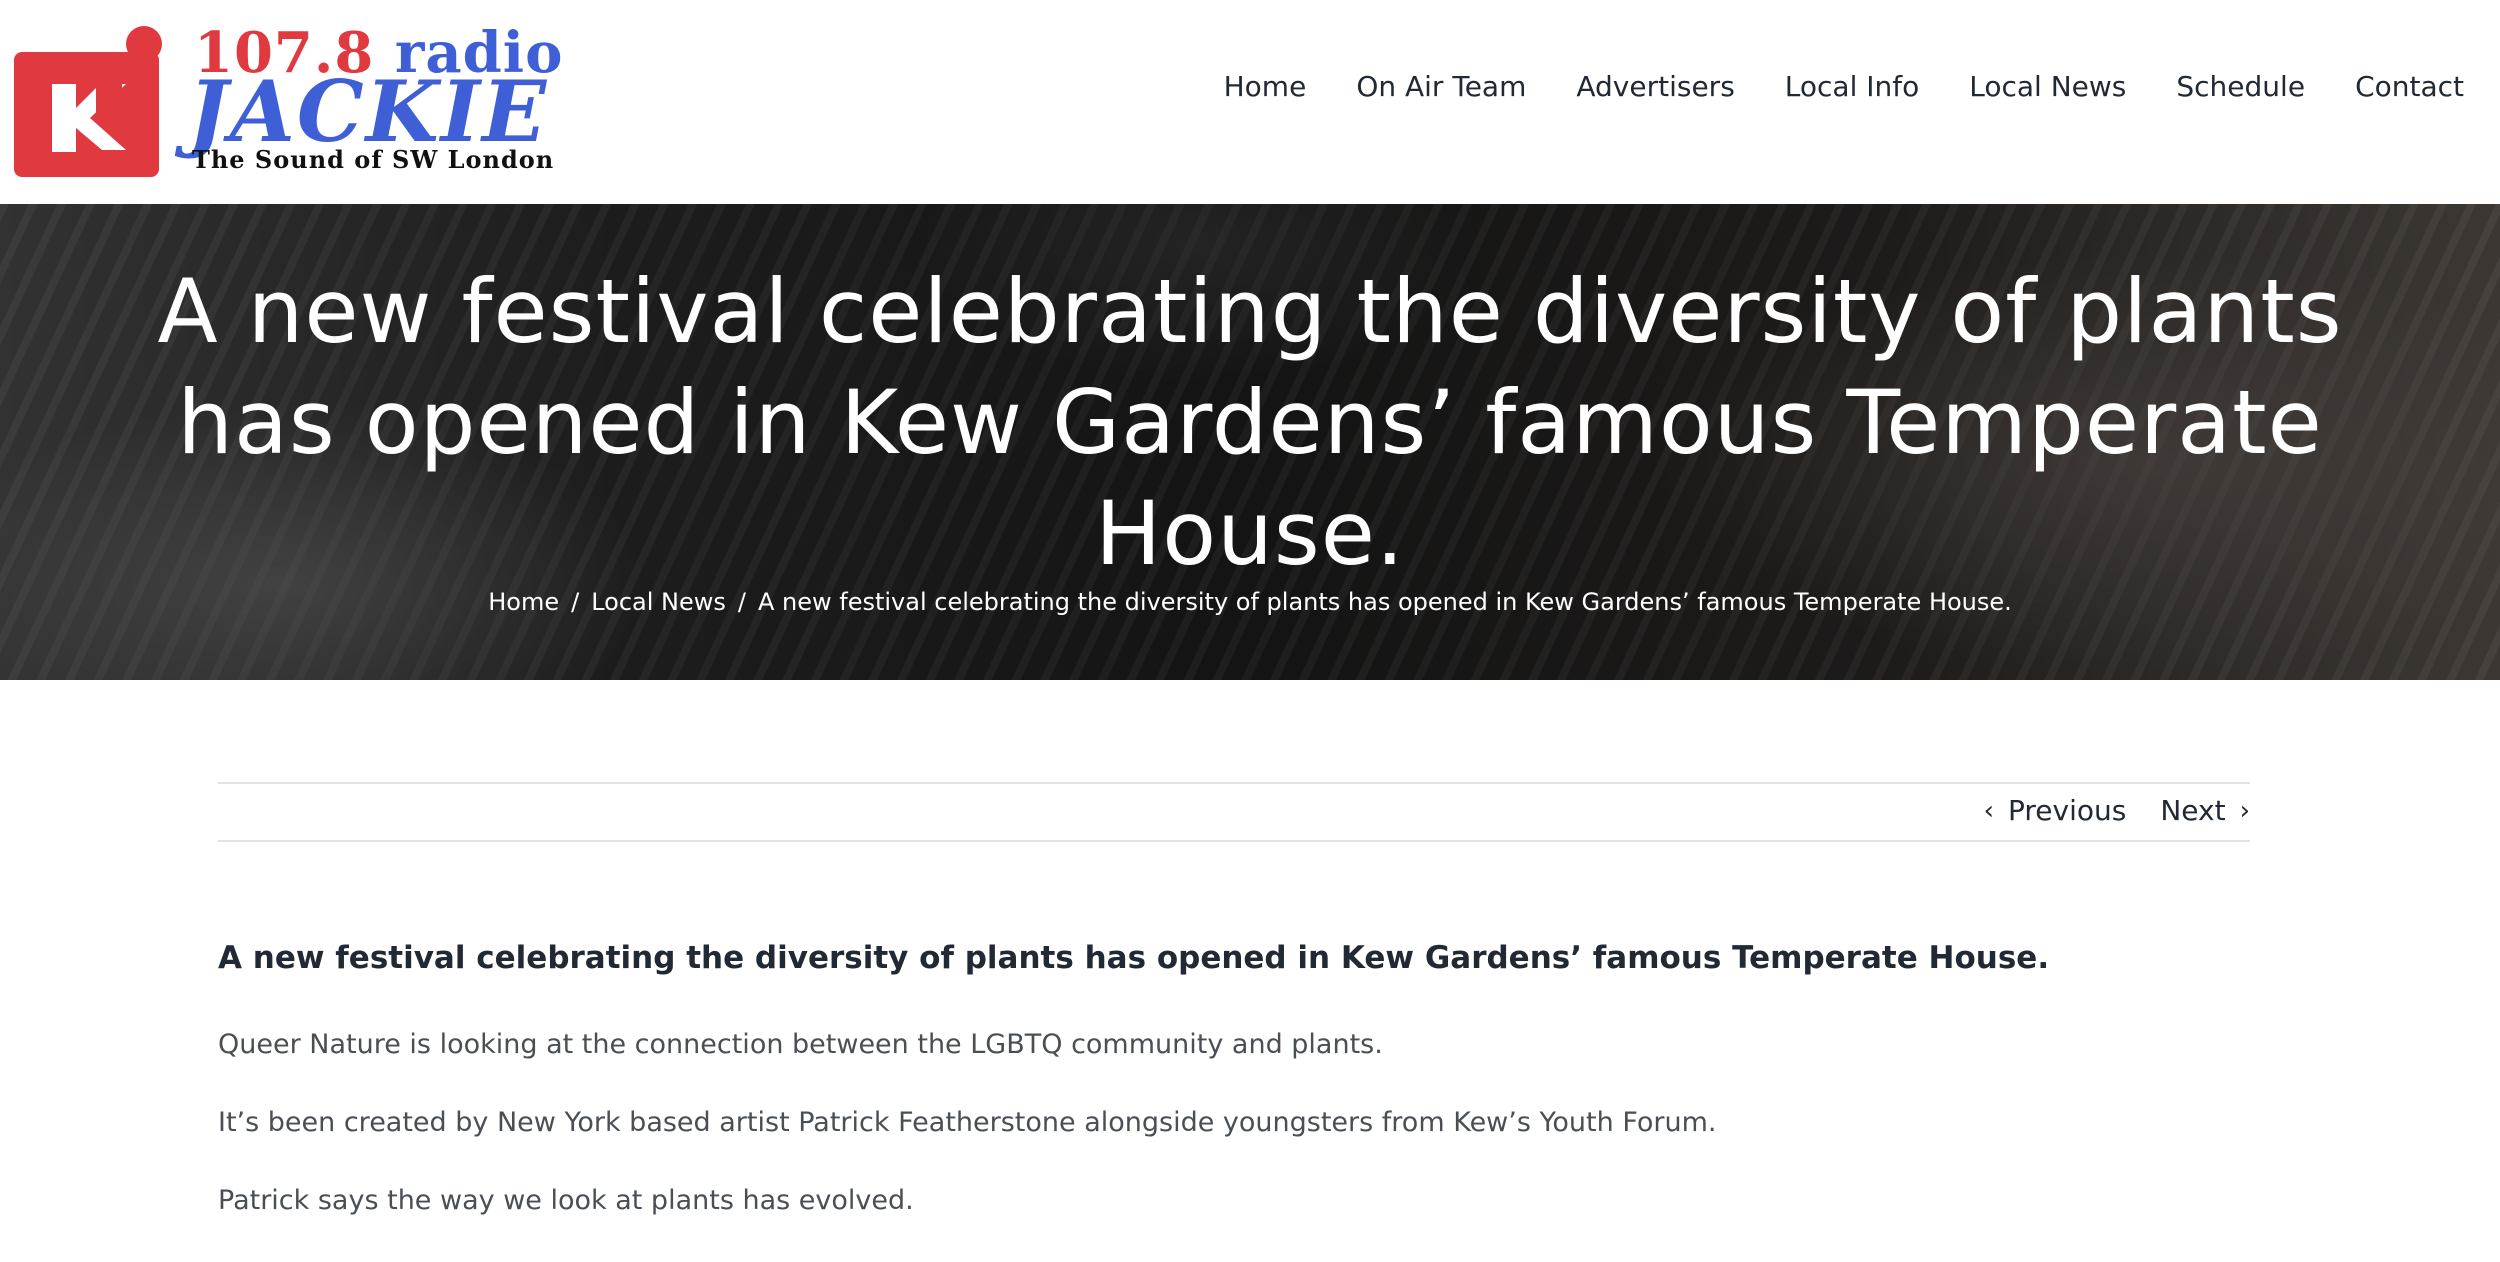 The height and width of the screenshot is (1262, 2500). What do you see at coordinates (658, 602) in the screenshot?
I see `breadcrumb-local-news: Local News` at bounding box center [658, 602].